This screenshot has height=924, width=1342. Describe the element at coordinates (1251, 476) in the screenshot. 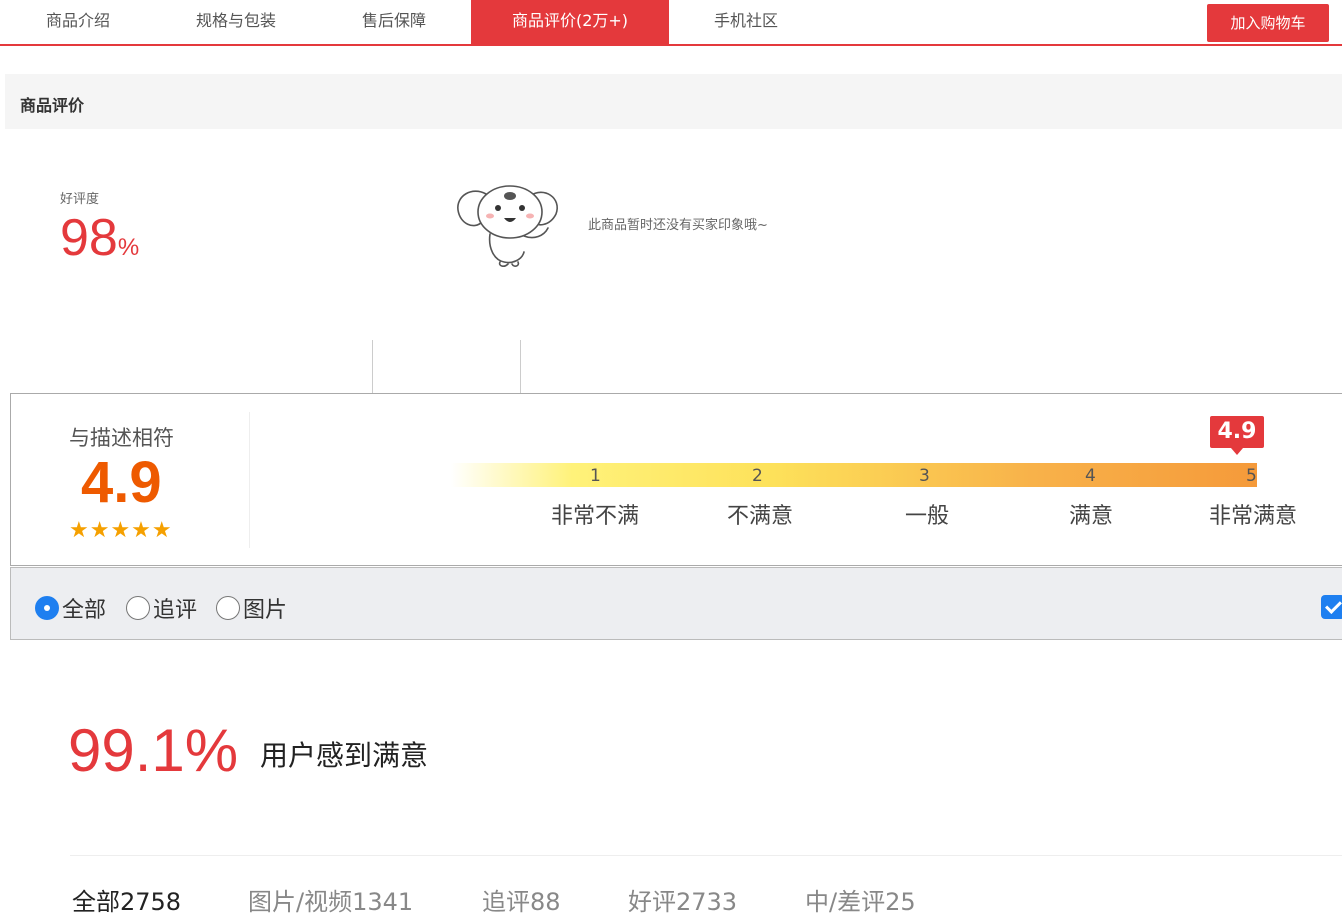

I see `scale-number: 5` at that location.